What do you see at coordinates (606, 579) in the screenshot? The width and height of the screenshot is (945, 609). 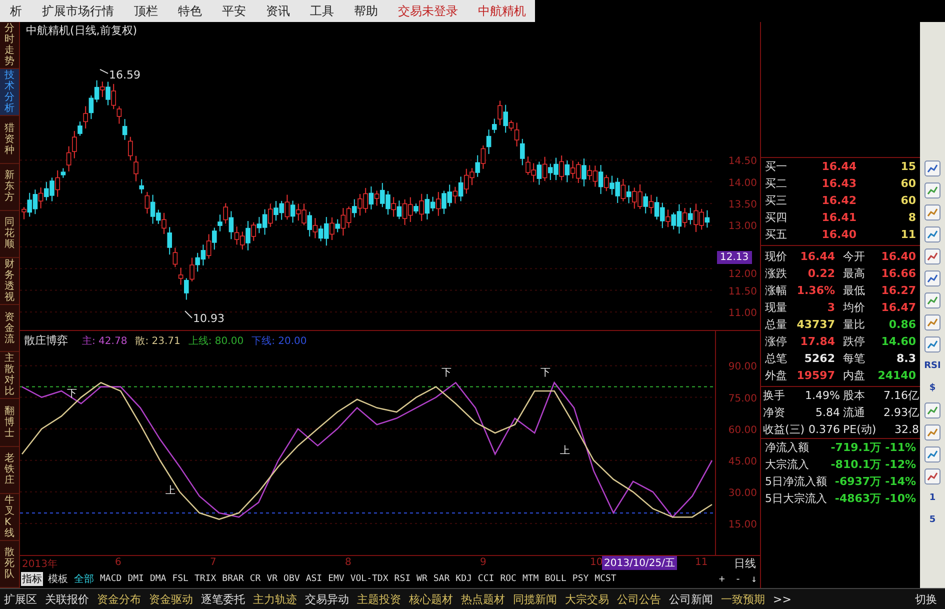 I see `indicator-tab: MCST` at bounding box center [606, 579].